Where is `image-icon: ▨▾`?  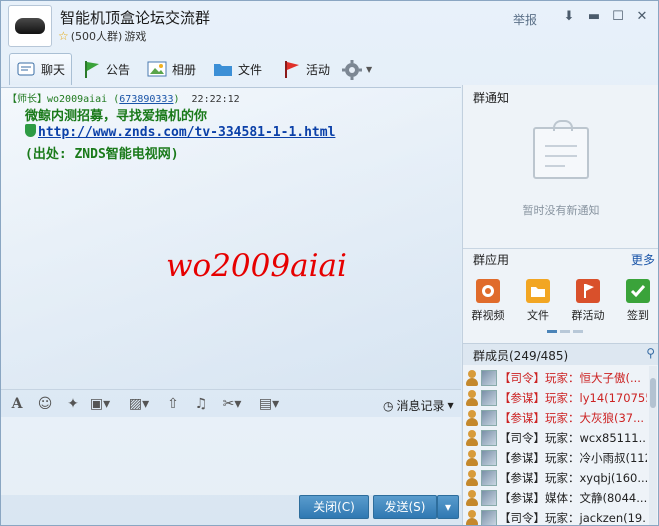 image-icon: ▨▾ is located at coordinates (139, 404).